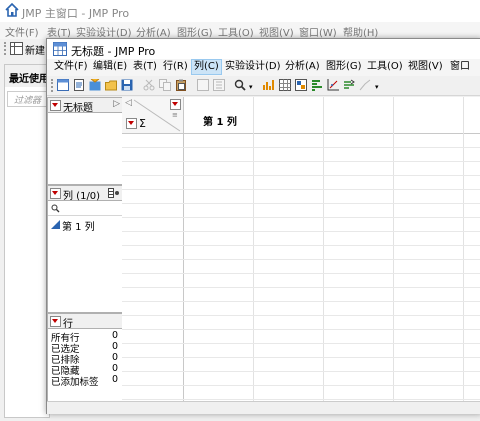 The height and width of the screenshot is (421, 480). I want to click on rows-panel-header: 行, so click(85, 322).